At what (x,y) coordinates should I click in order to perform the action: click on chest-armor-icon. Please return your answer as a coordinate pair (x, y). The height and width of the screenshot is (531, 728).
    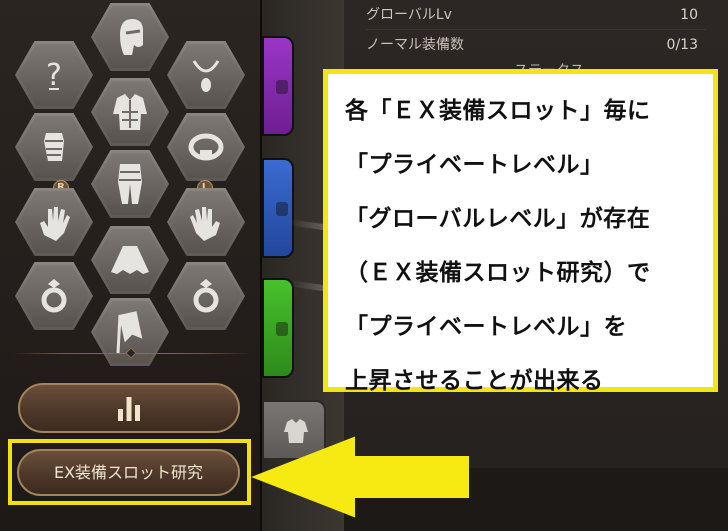
    Looking at the image, I should click on (130, 112).